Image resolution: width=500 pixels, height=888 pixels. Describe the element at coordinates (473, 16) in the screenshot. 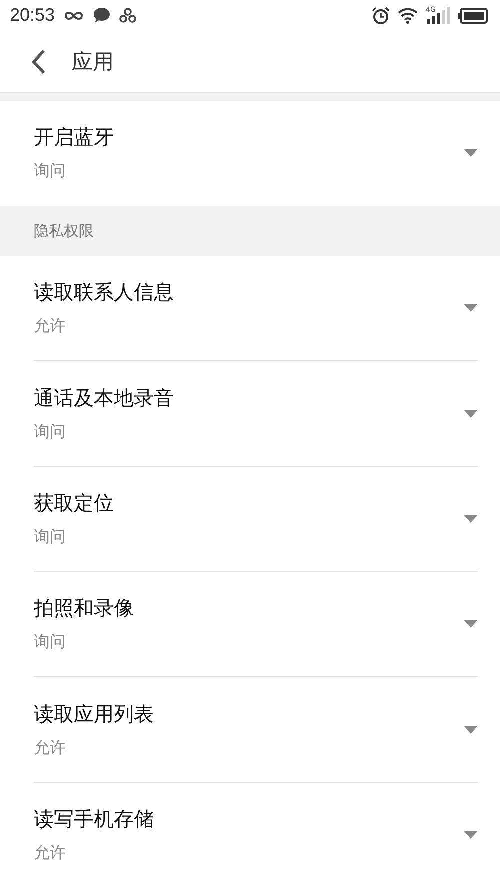

I see `battery-icon` at that location.